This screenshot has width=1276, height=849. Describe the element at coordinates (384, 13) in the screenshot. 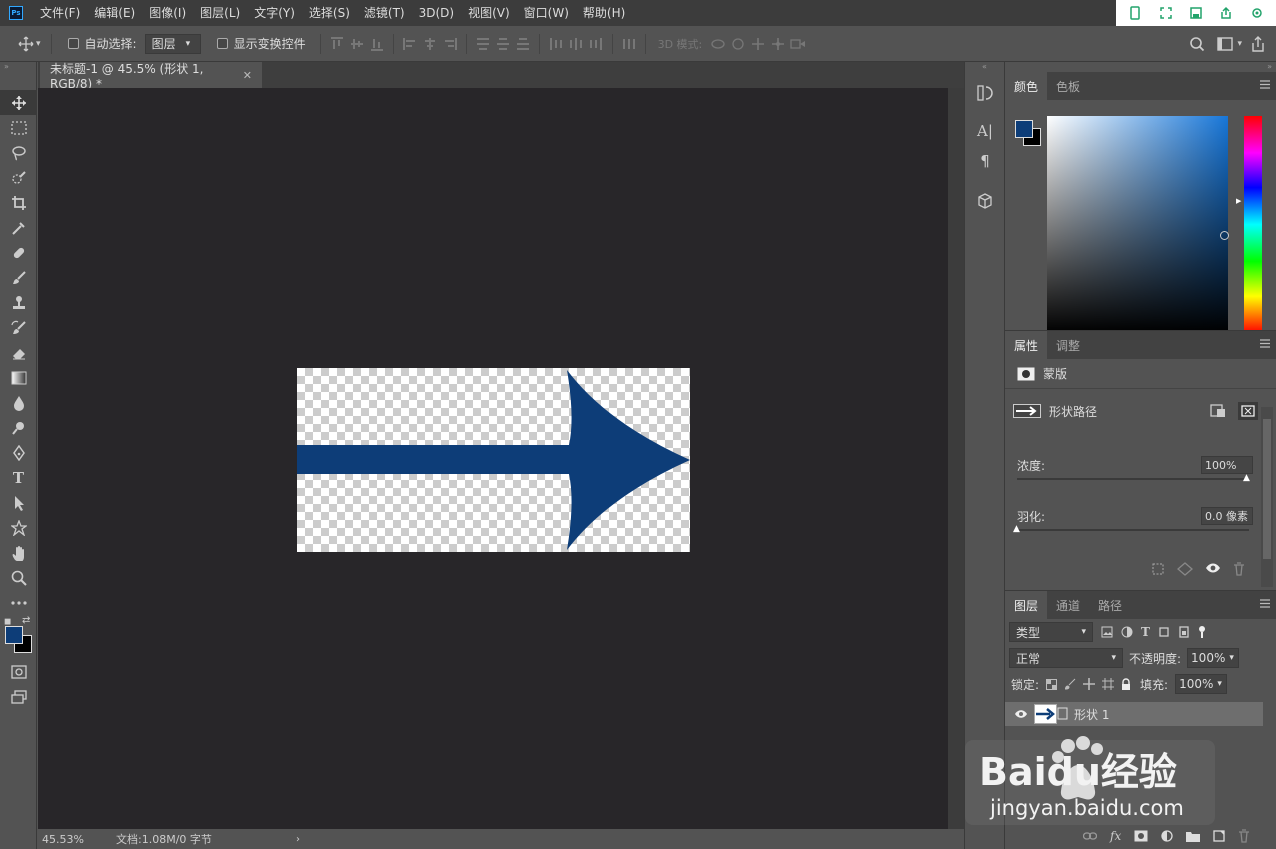

I see `menu-filter: 滤镜(T)` at that location.